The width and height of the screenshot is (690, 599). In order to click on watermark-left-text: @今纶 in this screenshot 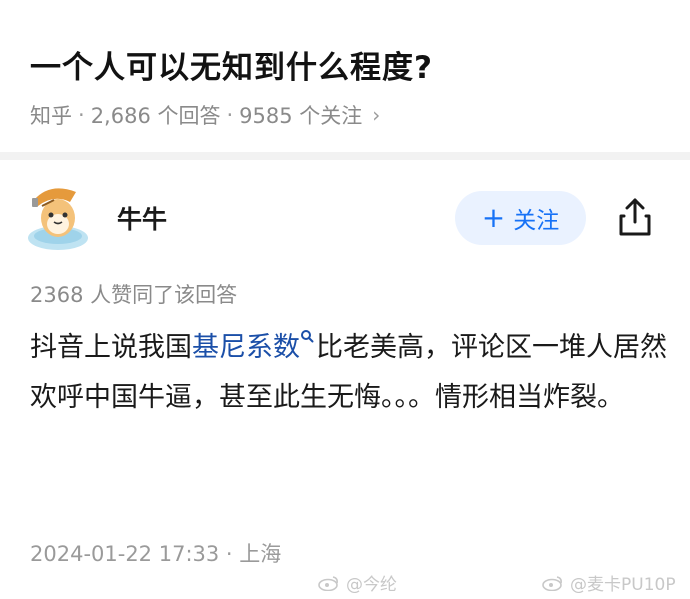, I will do `click(371, 585)`.